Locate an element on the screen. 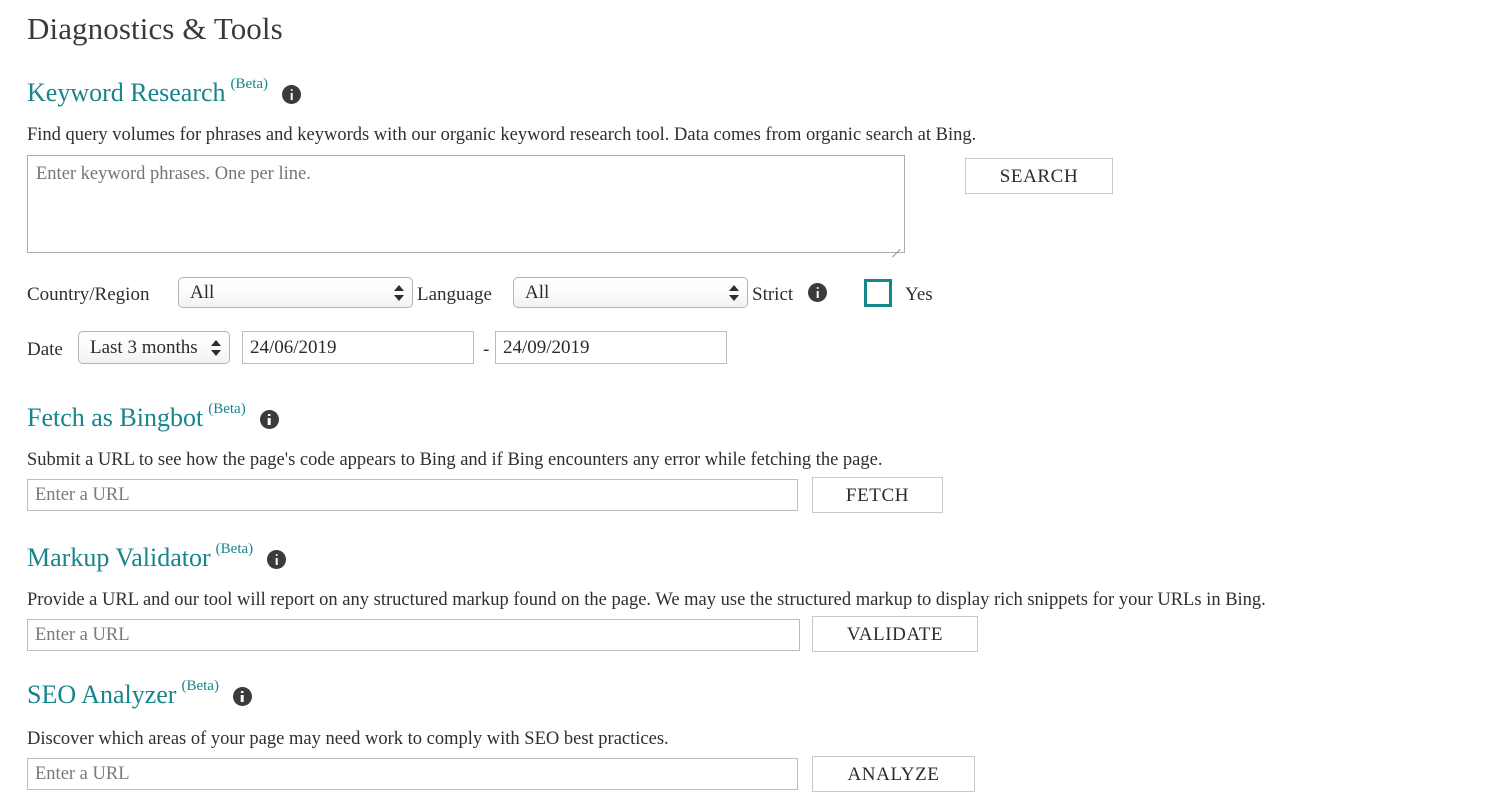  strict-checkbox is located at coordinates (878, 293).